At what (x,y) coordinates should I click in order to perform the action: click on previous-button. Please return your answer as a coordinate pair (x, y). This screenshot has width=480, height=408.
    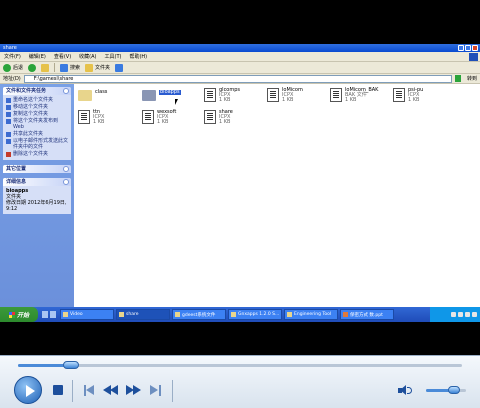
    Looking at the image, I should click on (90, 390).